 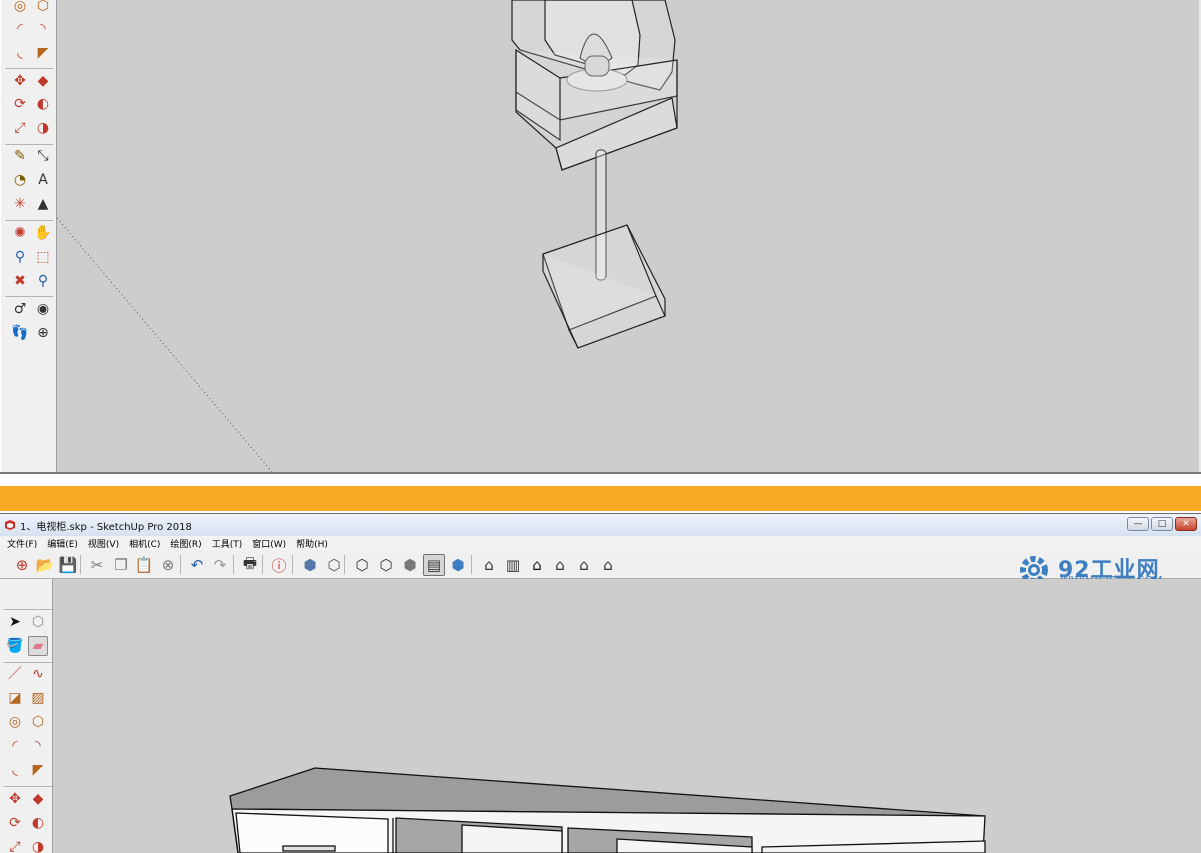 What do you see at coordinates (537, 565) in the screenshot?
I see `front-view-icon: ⌂` at bounding box center [537, 565].